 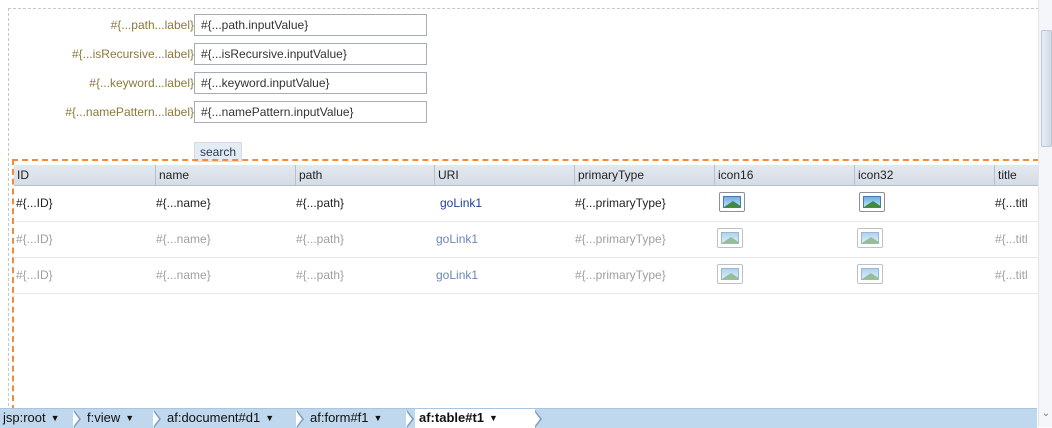 I want to click on breadcrumb-label: af:form#f1, so click(x=339, y=417).